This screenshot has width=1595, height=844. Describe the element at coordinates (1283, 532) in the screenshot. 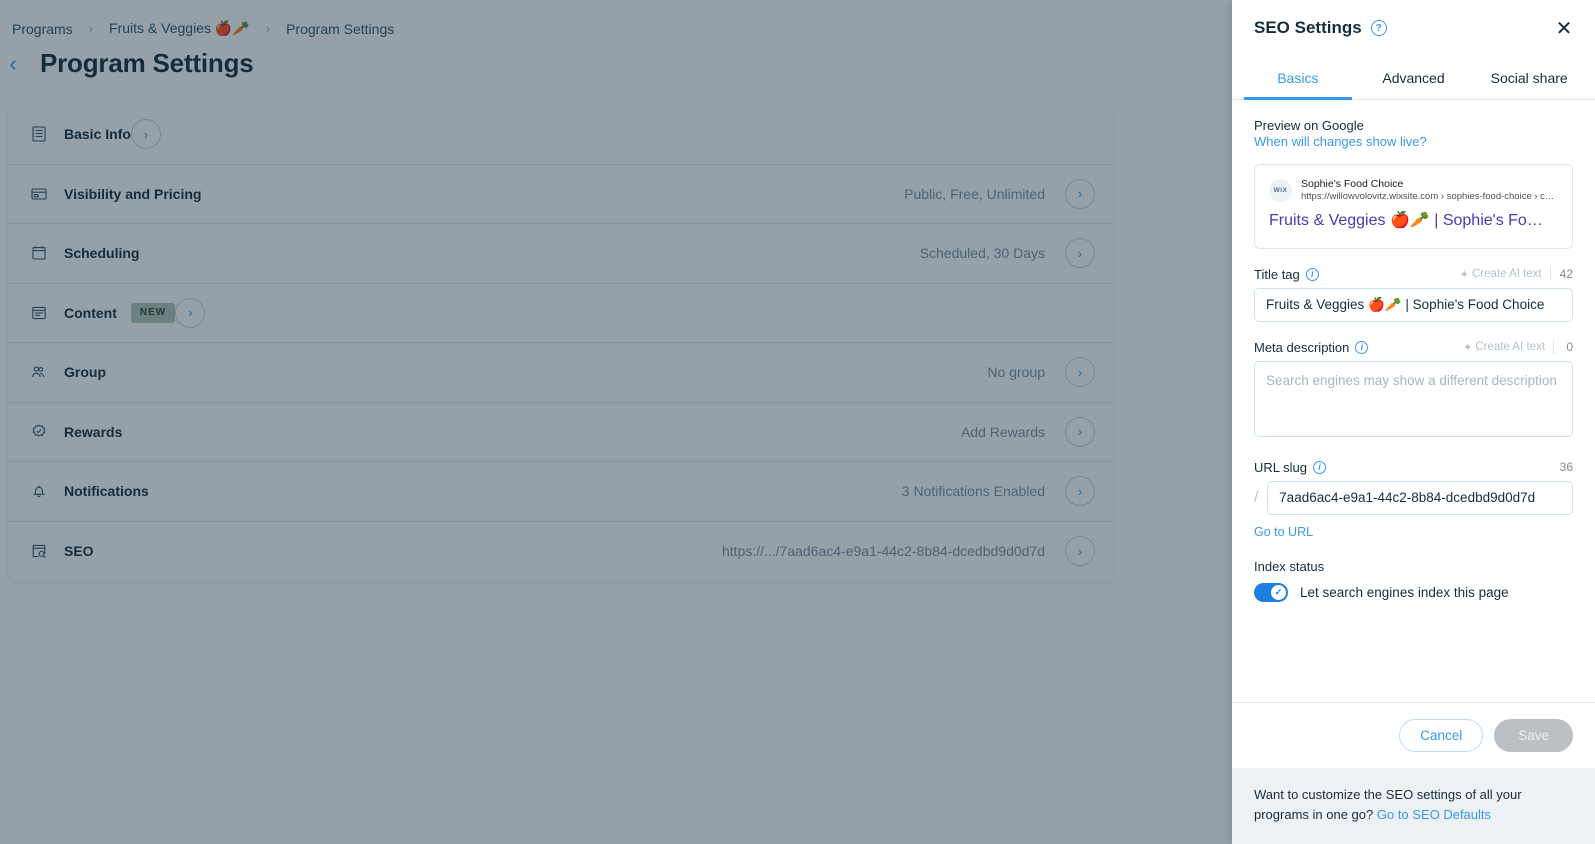

I see `go-to-url-link: Go to URL` at that location.